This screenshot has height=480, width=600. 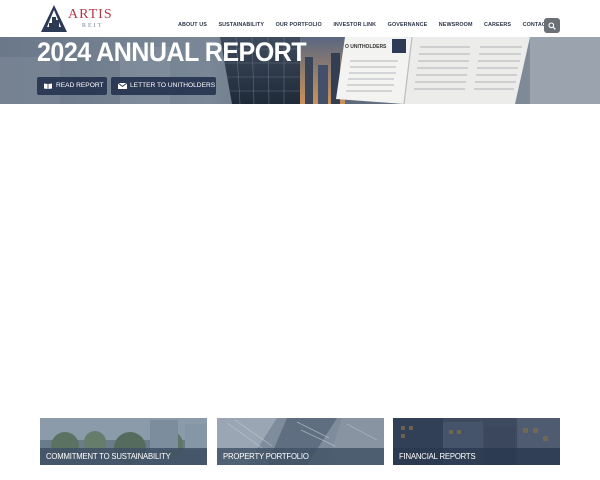 I want to click on read-report-button: READ REPORT, so click(x=72, y=86).